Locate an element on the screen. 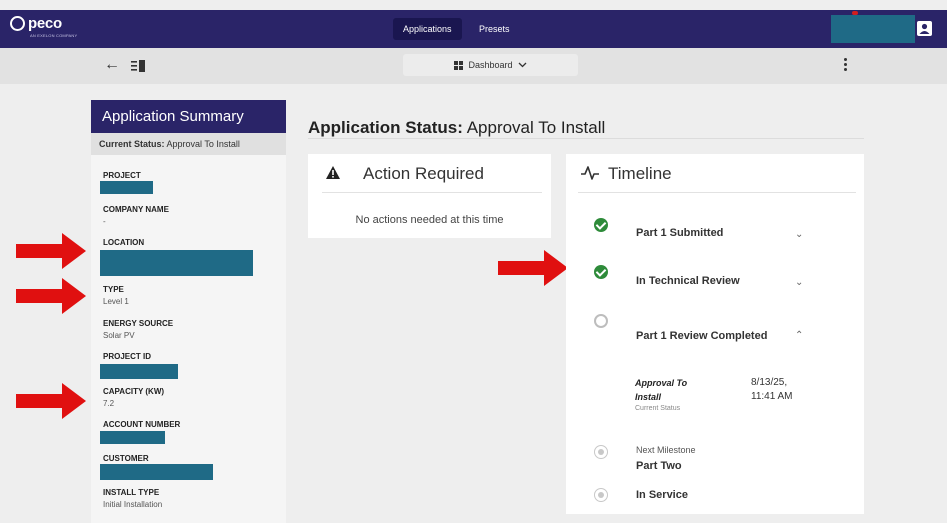  timeline-step-in-technical-review: In Technical Review is located at coordinates (688, 281).